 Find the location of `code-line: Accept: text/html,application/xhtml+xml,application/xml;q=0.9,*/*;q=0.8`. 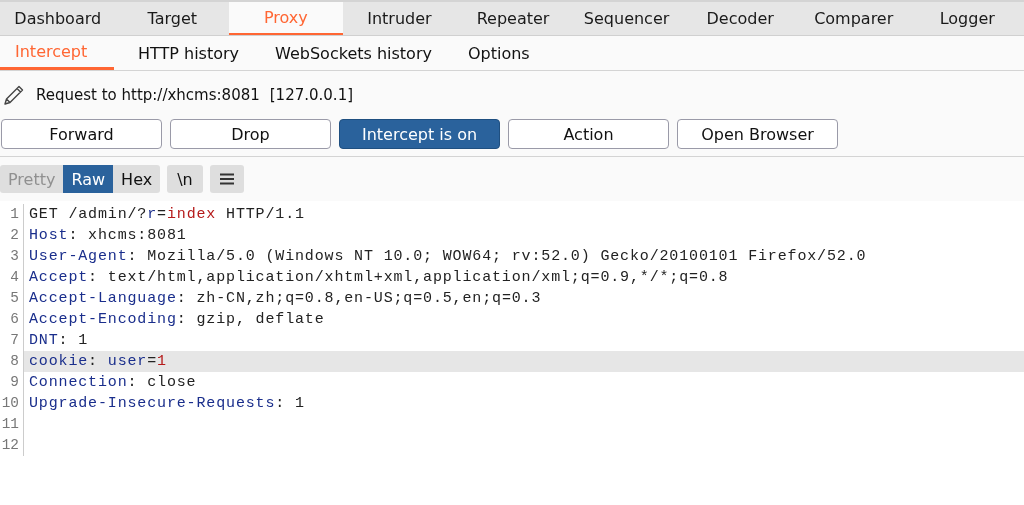

code-line: Accept: text/html,application/xhtml+xml,application/xml;q=0.9,*/*;q=0.8 is located at coordinates (378, 277).